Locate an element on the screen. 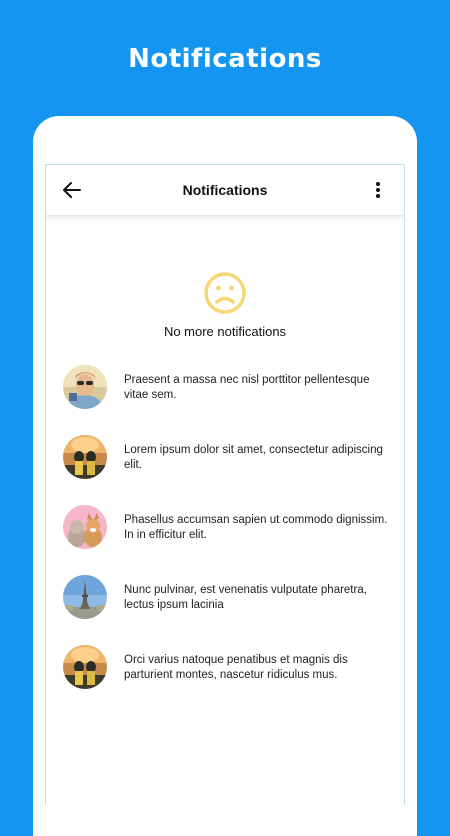 Image resolution: width=450 pixels, height=836 pixels. empty-state: No more notifications is located at coordinates (225, 305).